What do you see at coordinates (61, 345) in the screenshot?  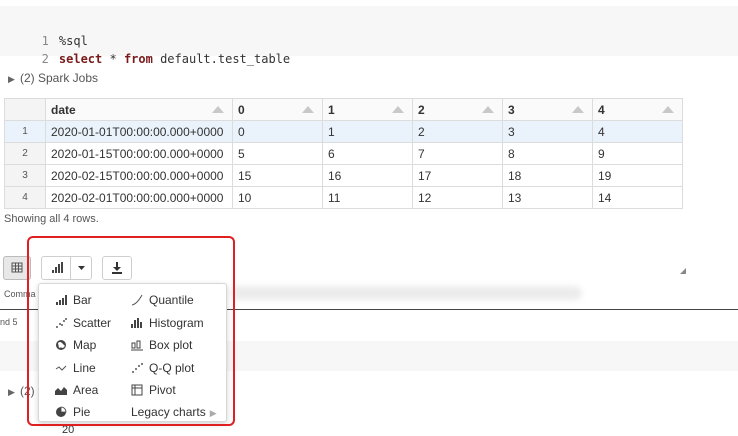 I see `globe-icon` at bounding box center [61, 345].